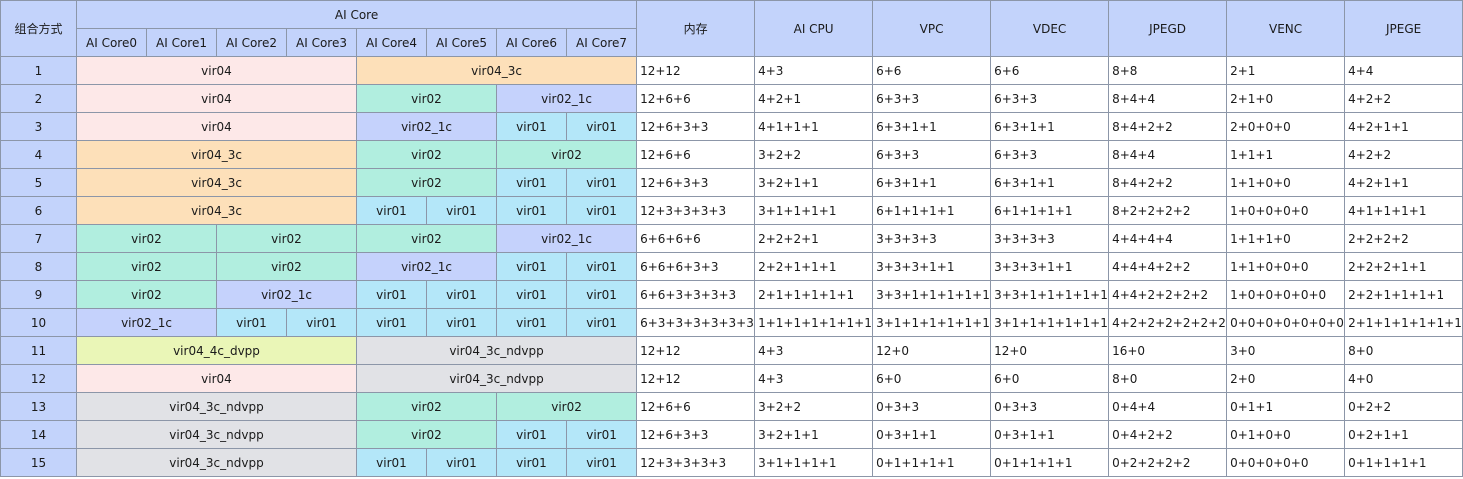 This screenshot has height=479, width=1463. I want to click on ai-cpu-cell: 4+2+1, so click(814, 98).